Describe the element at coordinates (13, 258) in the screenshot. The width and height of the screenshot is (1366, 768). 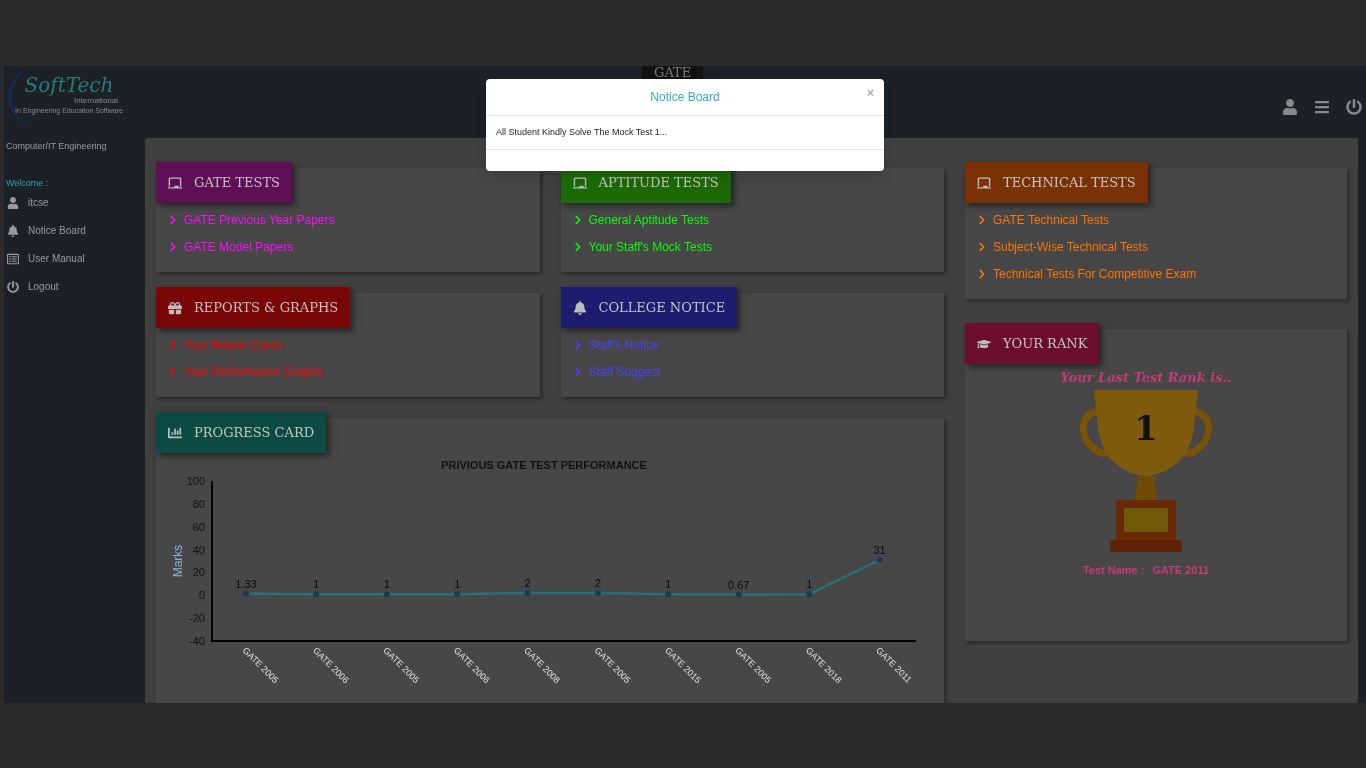
I see `list-icon` at that location.